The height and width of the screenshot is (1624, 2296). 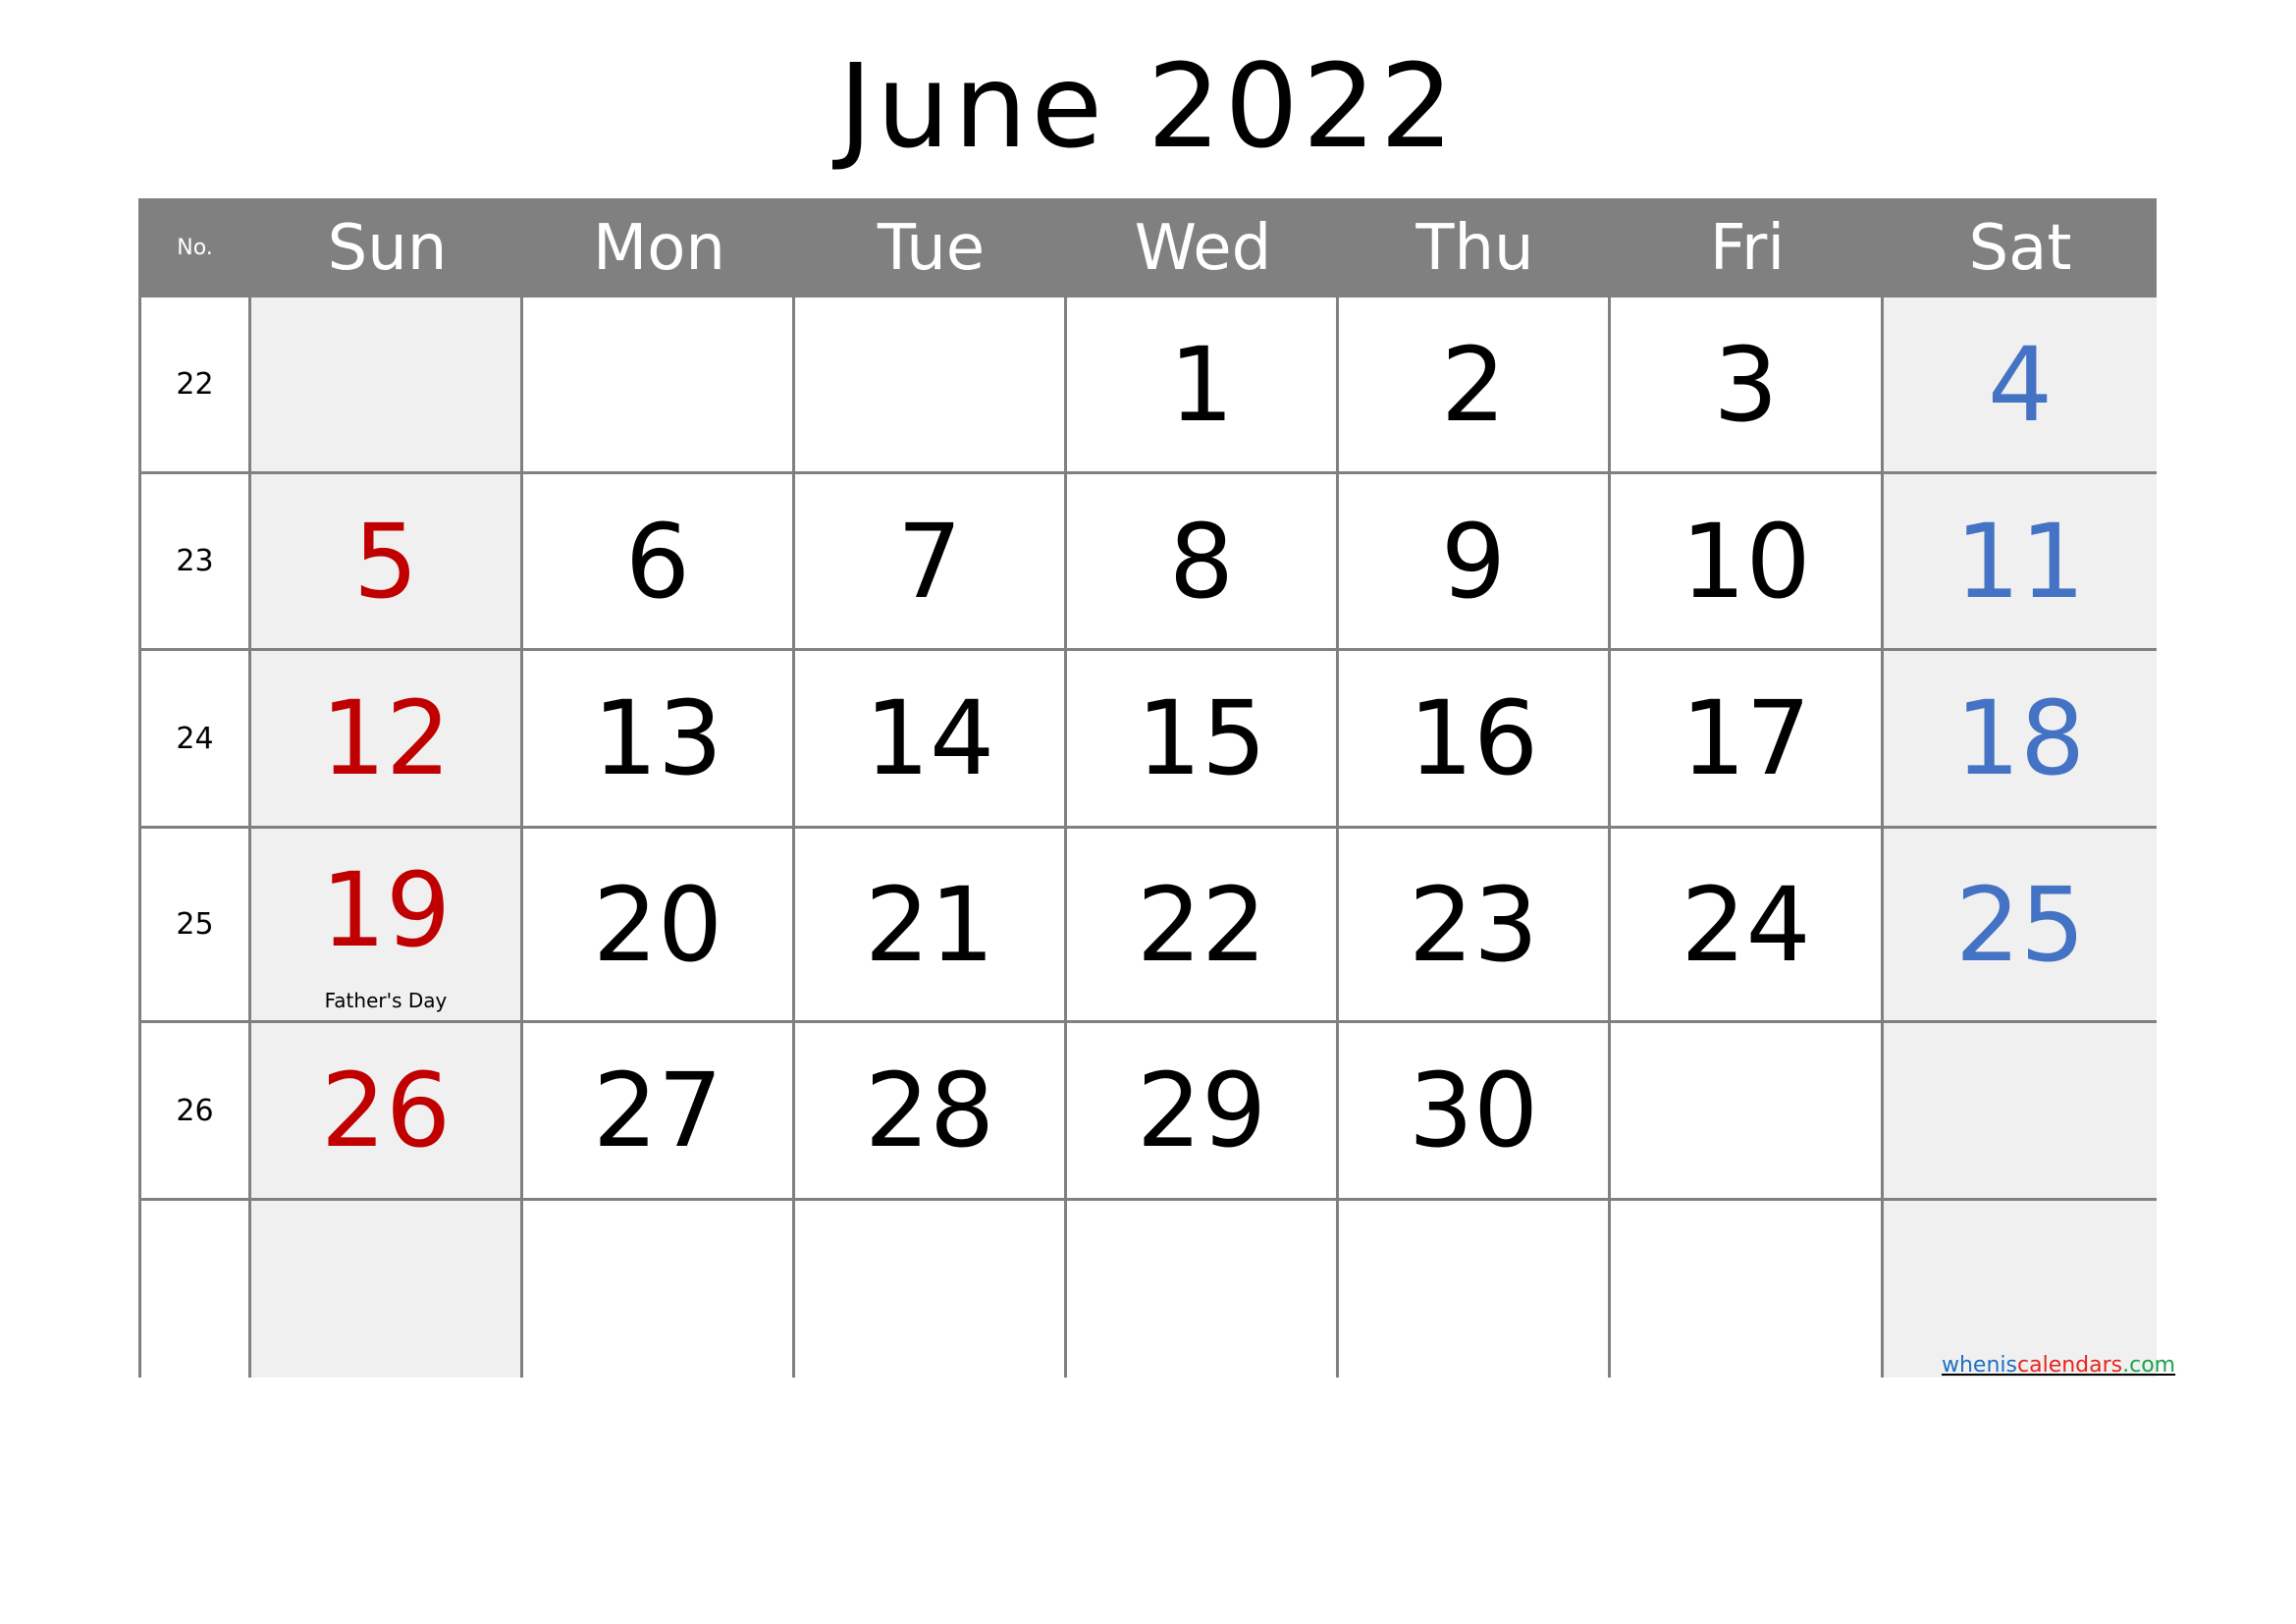 I want to click on day-number: 12, so click(x=386, y=738).